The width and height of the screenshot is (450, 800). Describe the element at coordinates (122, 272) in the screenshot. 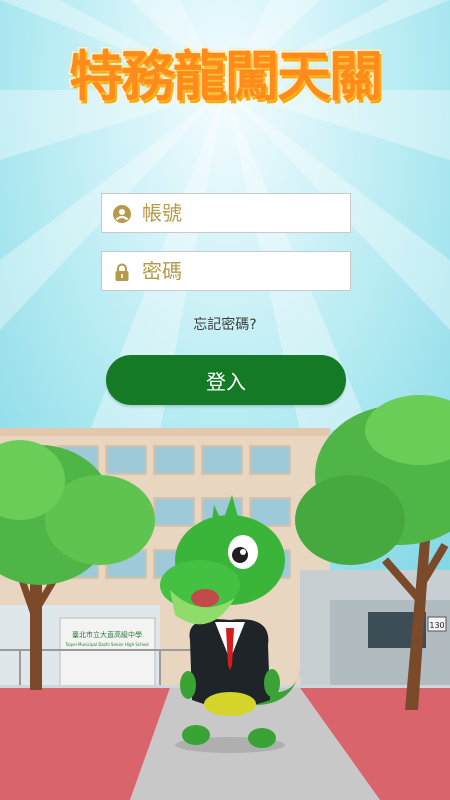

I see `lock-icon` at that location.